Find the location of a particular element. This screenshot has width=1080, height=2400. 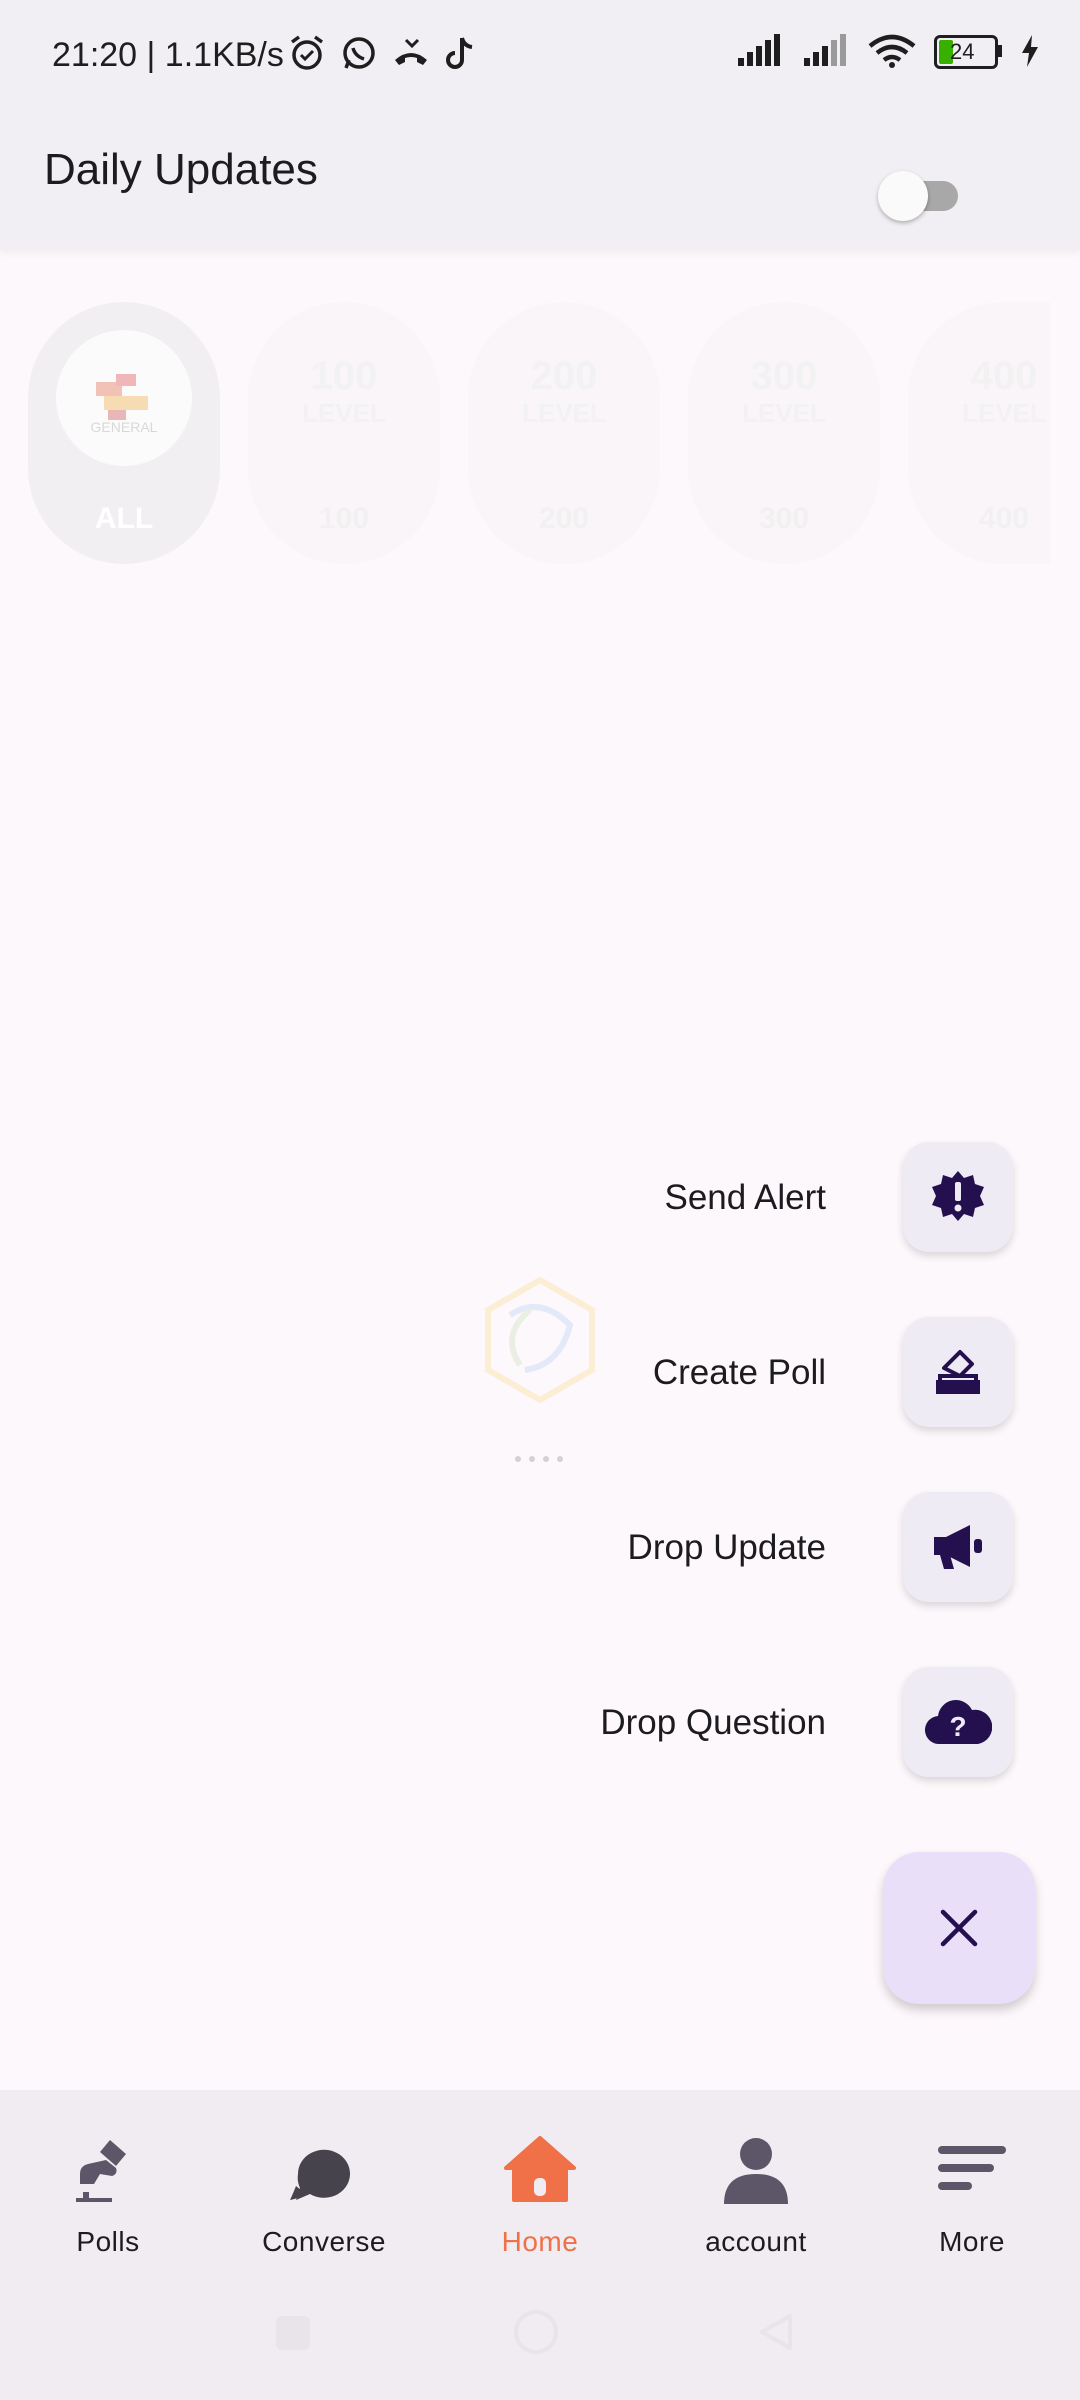

back-button is located at coordinates (776, 2332).